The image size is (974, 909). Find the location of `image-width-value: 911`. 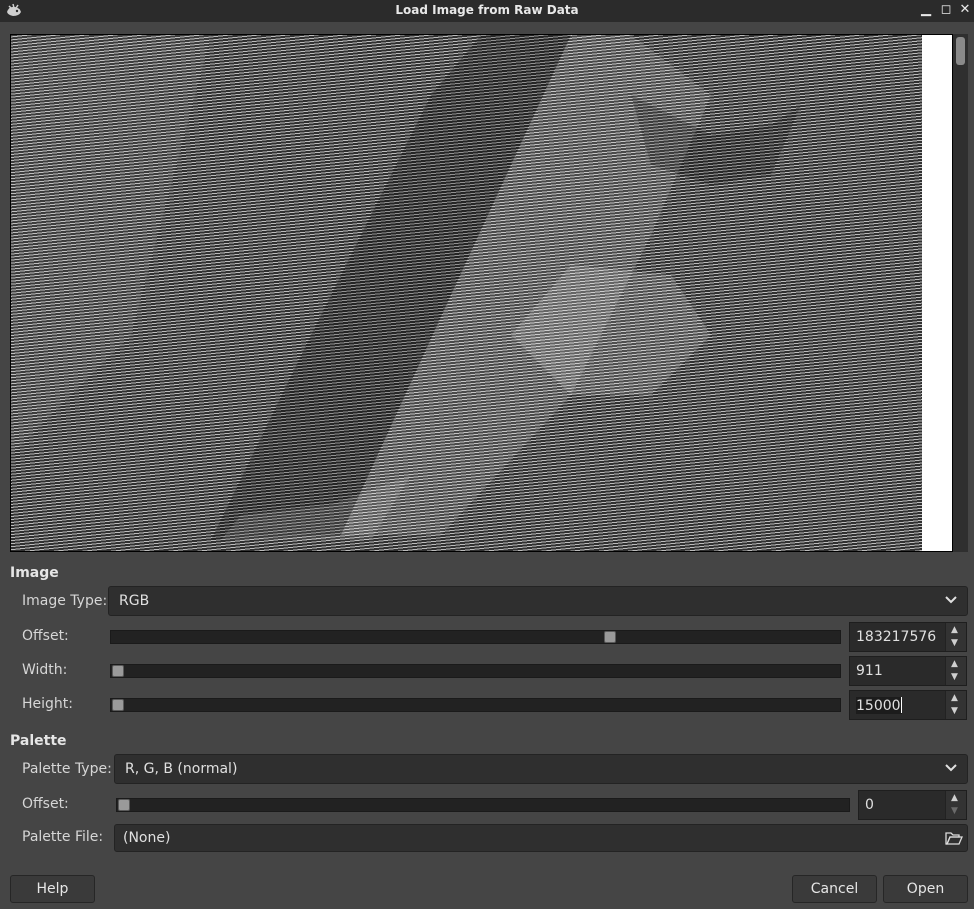

image-width-value: 911 is located at coordinates (869, 671).